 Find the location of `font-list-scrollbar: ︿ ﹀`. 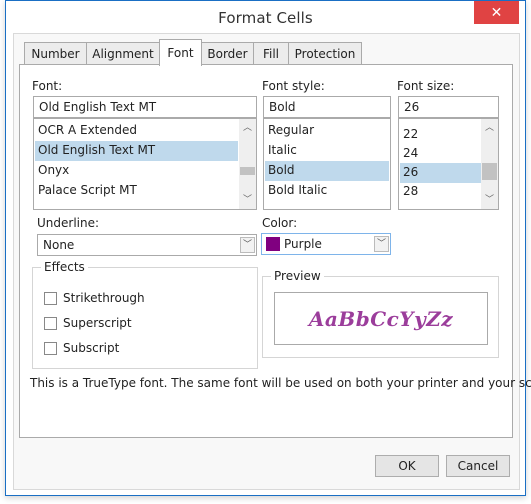

font-list-scrollbar: ︿ ﹀ is located at coordinates (247, 164).